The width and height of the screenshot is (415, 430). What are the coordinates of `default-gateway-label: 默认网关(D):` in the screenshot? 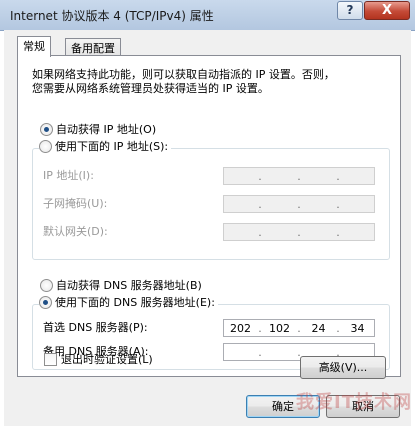 It's located at (75, 231).